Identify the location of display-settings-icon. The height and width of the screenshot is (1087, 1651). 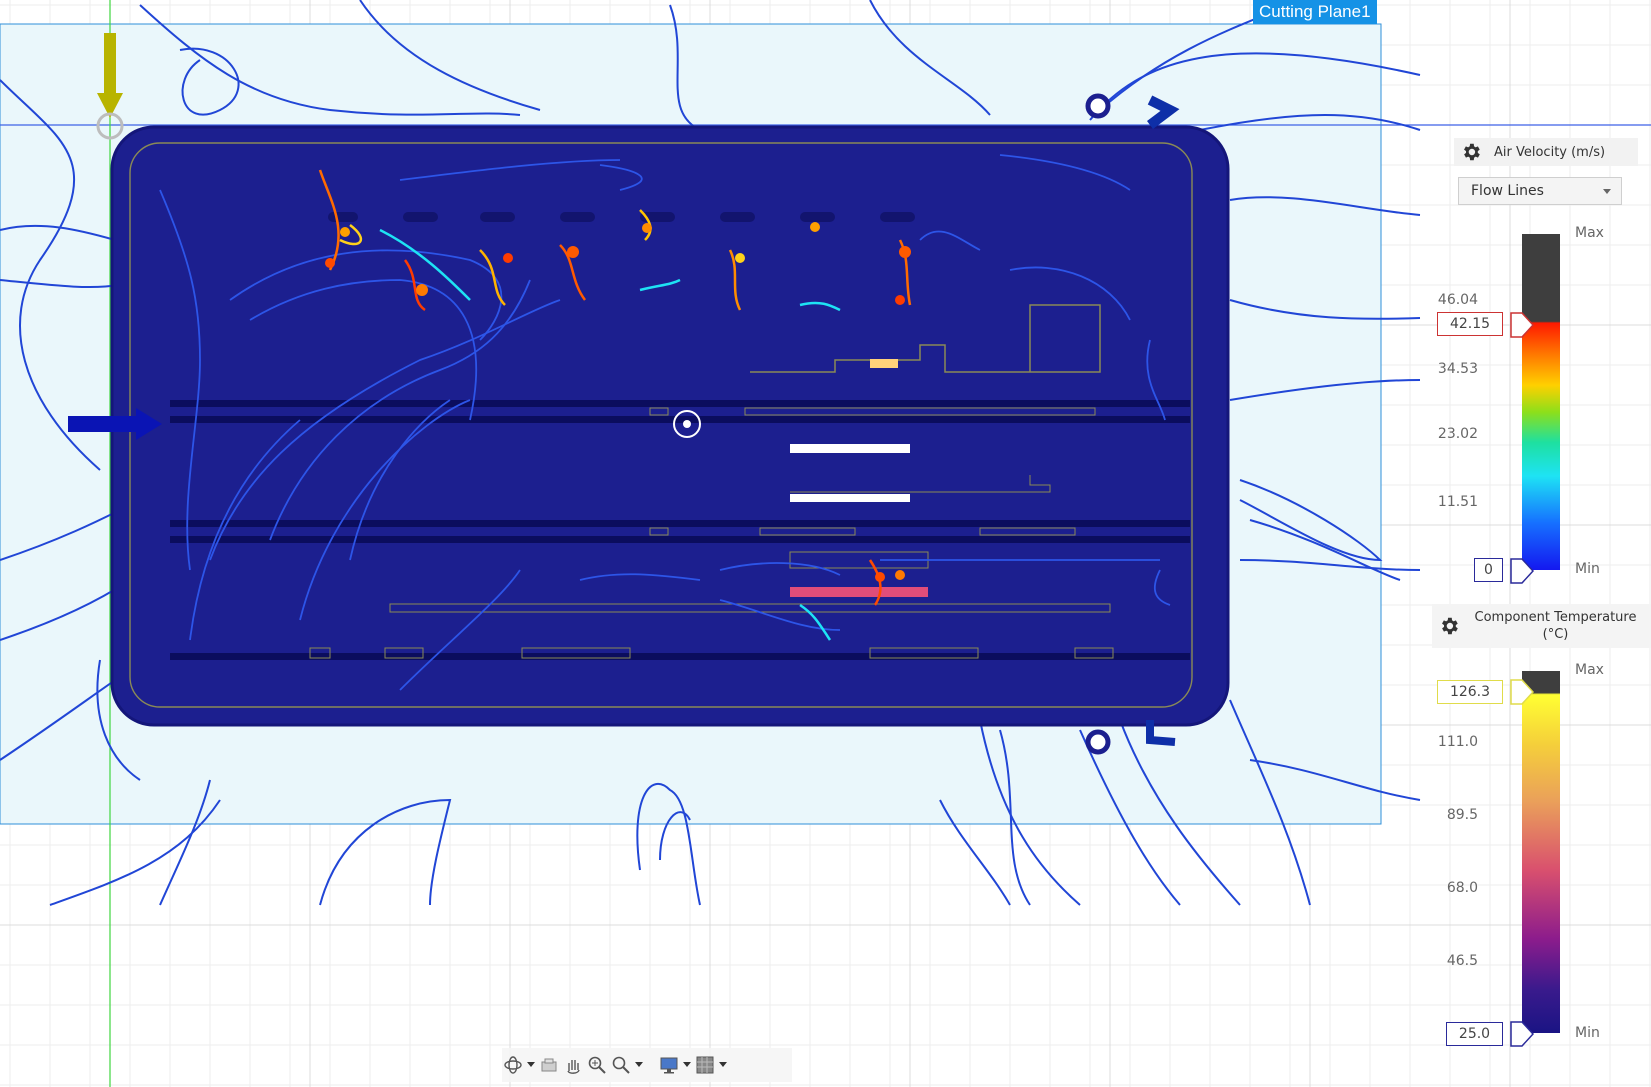
(669, 1065).